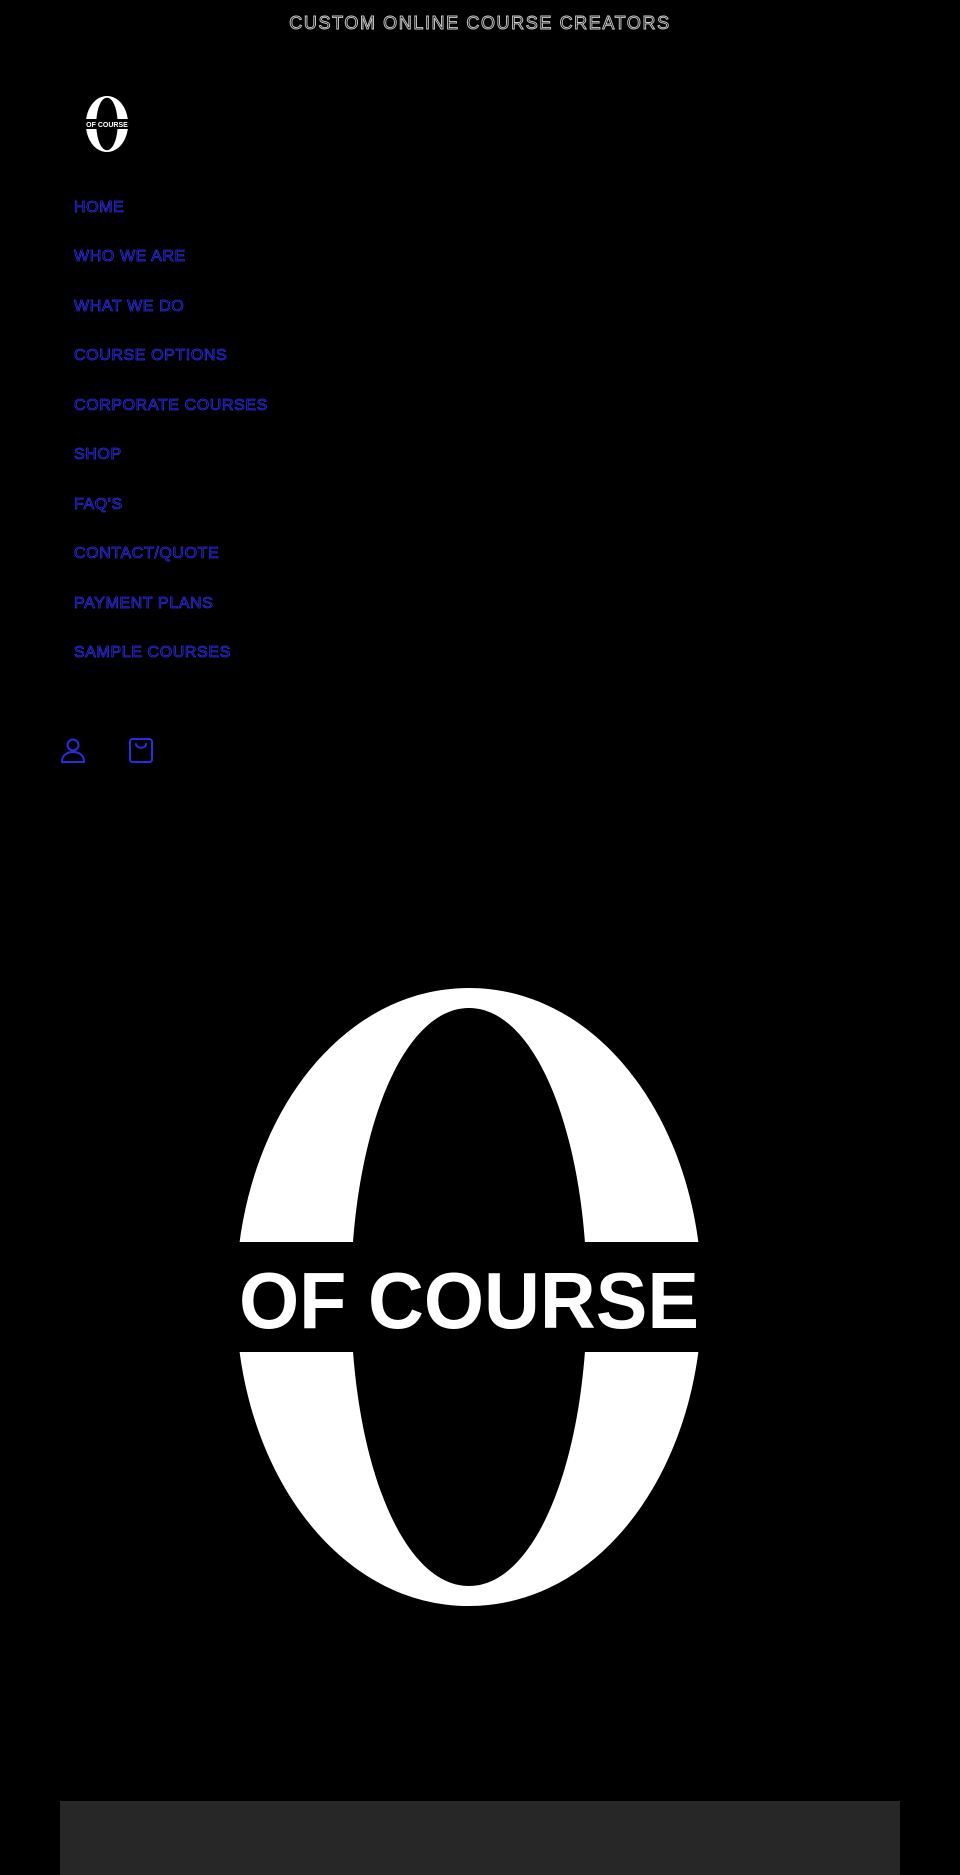 The width and height of the screenshot is (960, 1875). I want to click on nav-link-corporate-courses: CORPORATE COURSES, so click(171, 405).